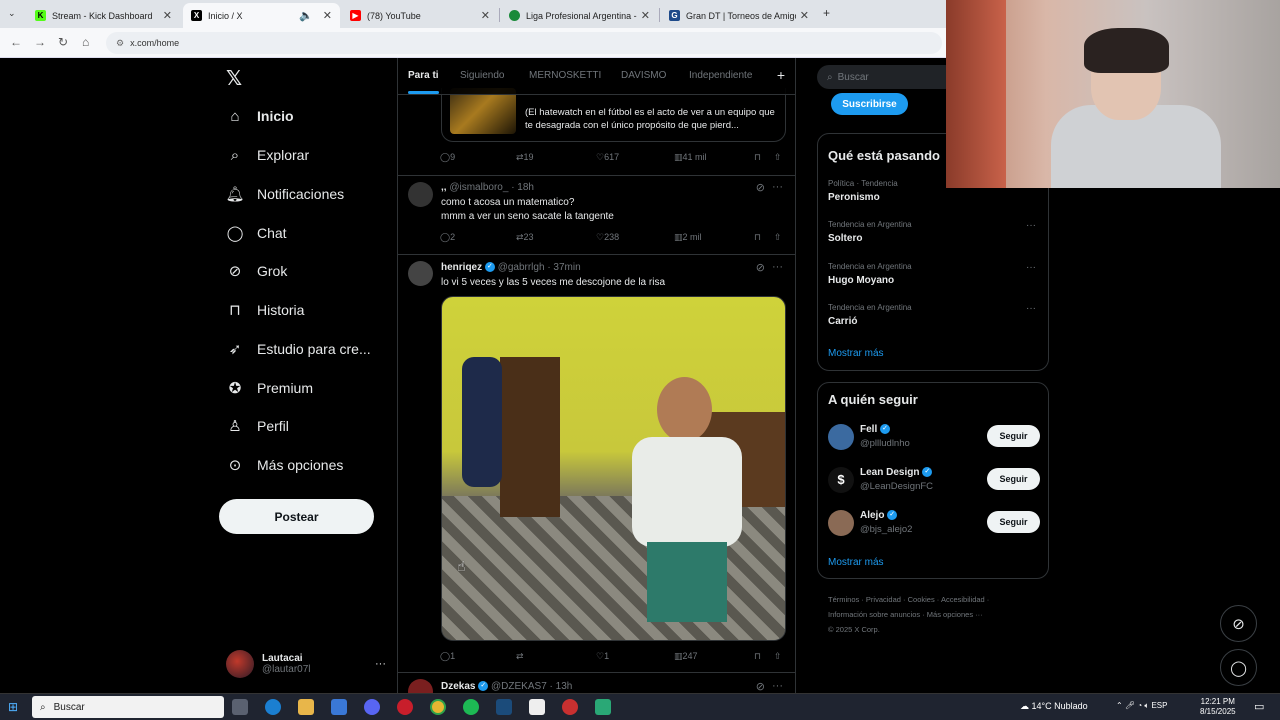 Image resolution: width=1280 pixels, height=720 pixels. I want to click on wifi-icon: ◔, so click(1139, 705).